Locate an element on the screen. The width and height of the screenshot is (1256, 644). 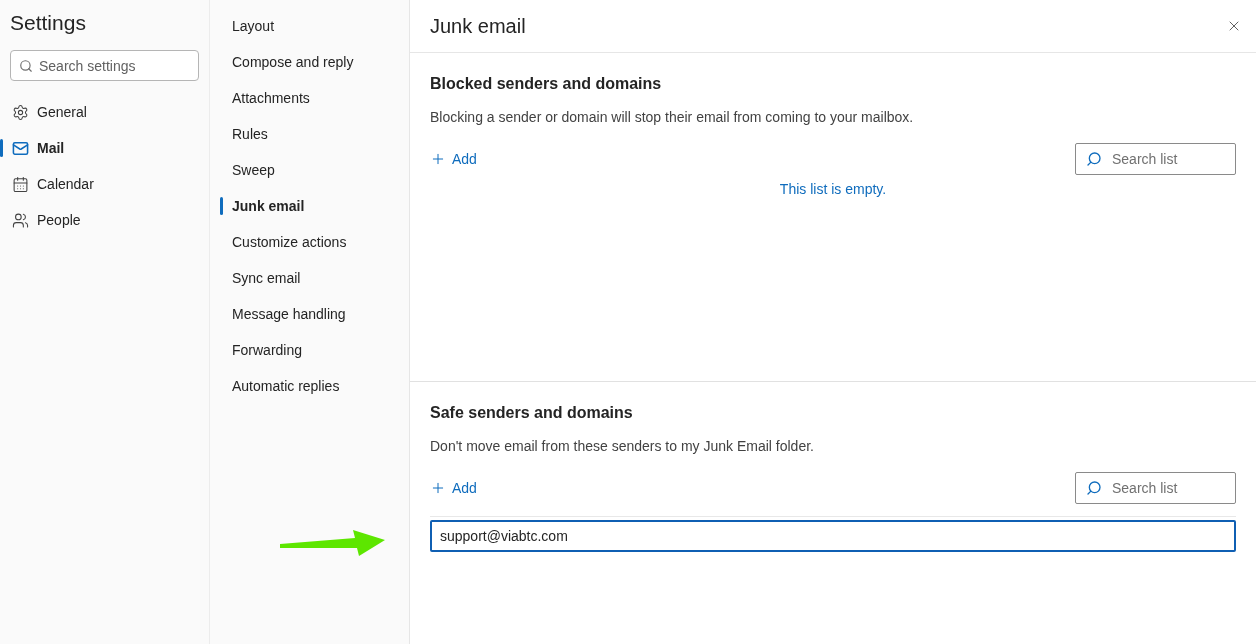
calendar-icon is located at coordinates (20, 184).